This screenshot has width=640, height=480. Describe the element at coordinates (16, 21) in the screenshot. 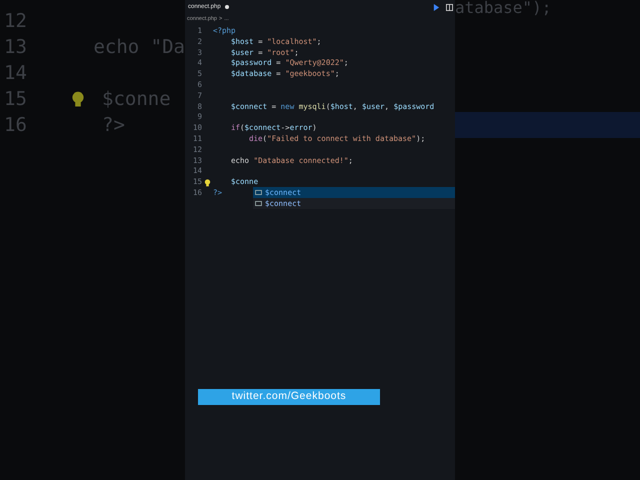

I see `line-number: 12` at that location.